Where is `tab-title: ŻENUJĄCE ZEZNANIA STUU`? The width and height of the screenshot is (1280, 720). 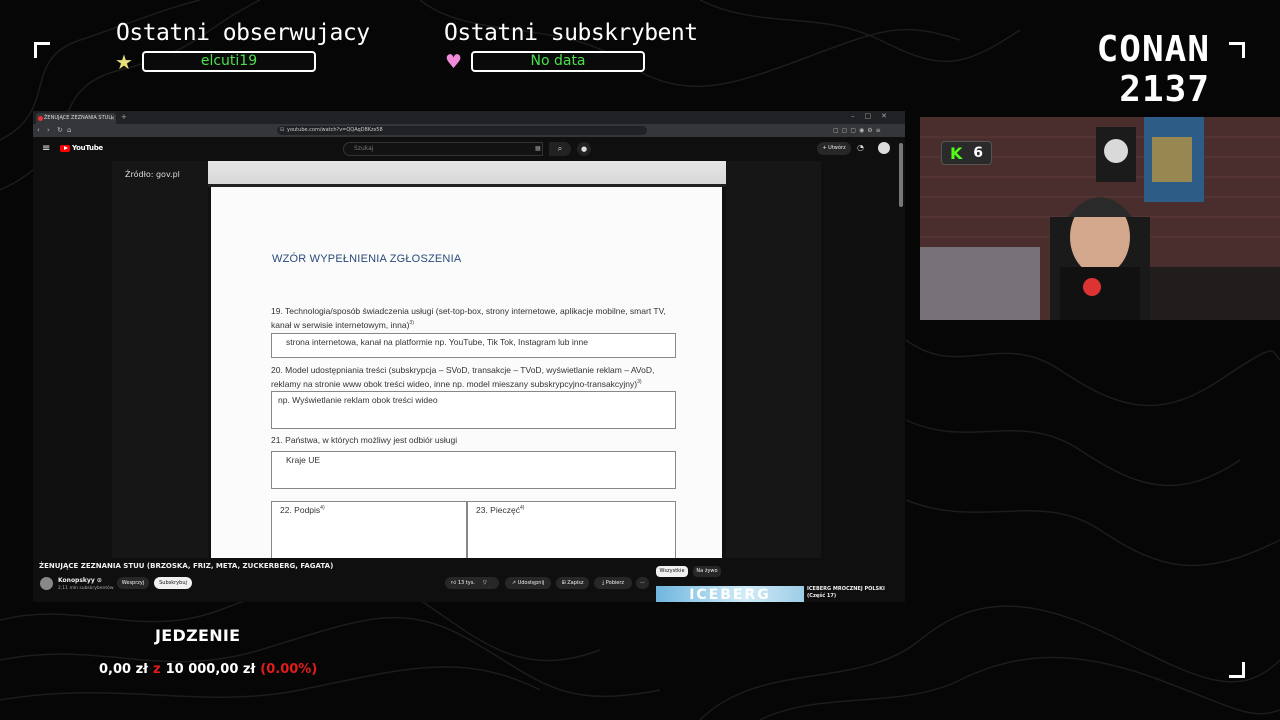
tab-title: ŻENUJĄCE ZEZNANIA STUU is located at coordinates (78, 118).